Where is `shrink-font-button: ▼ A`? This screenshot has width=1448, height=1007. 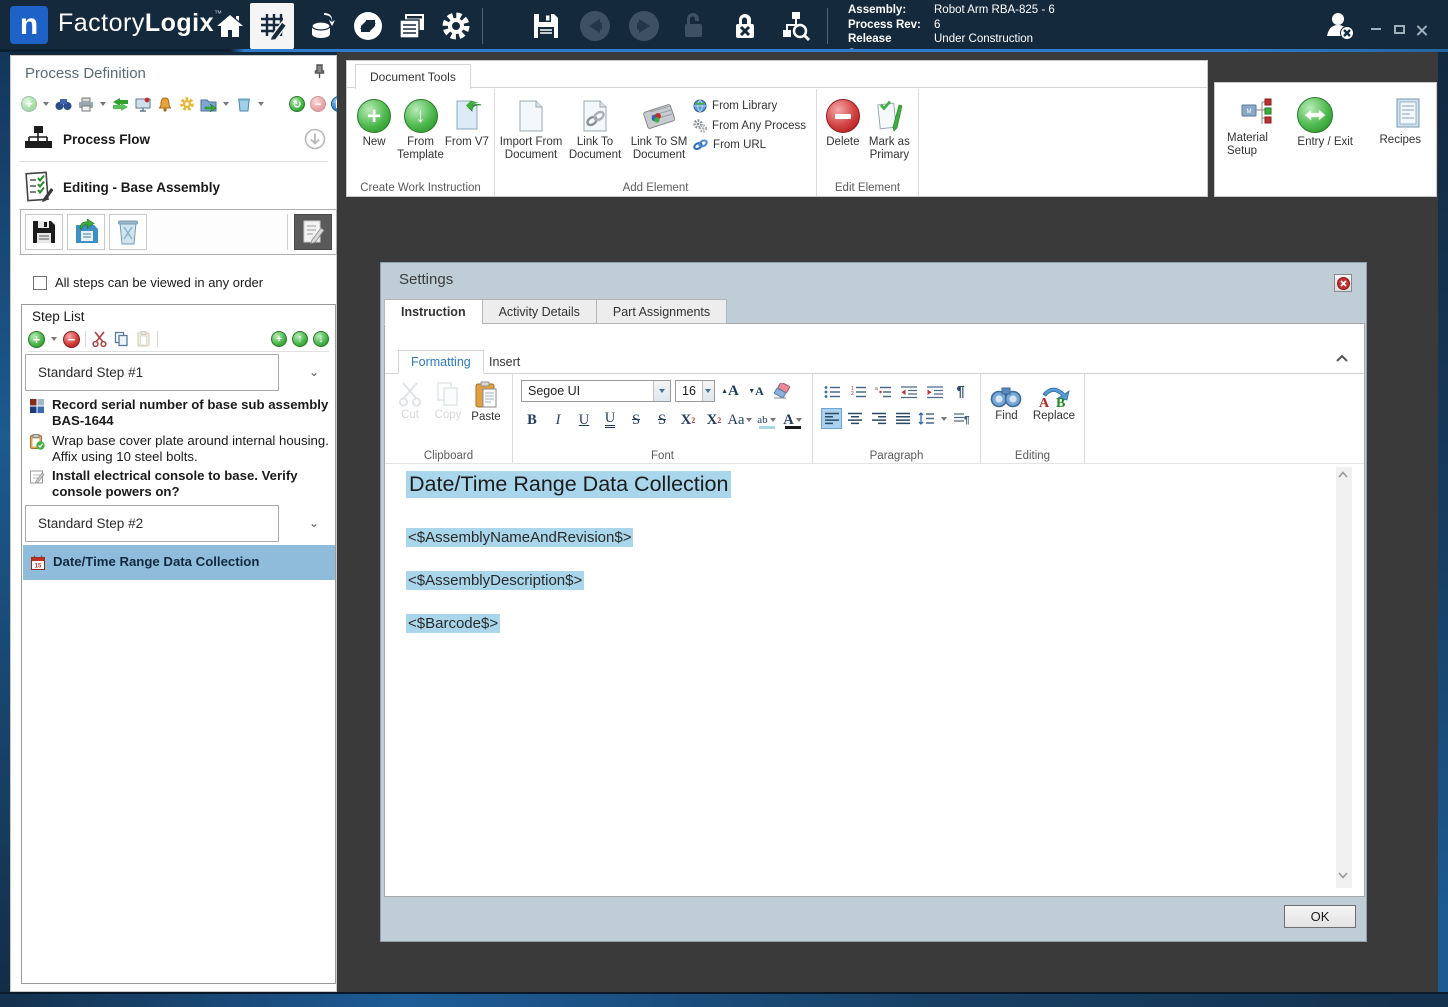
shrink-font-button: ▼ A is located at coordinates (756, 391).